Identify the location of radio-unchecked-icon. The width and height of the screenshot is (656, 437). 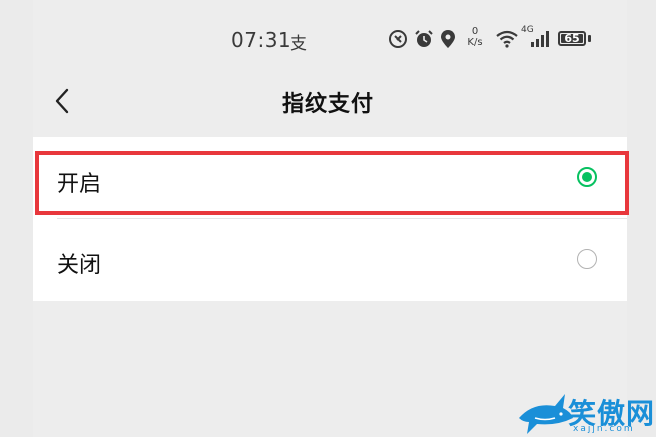
(587, 259).